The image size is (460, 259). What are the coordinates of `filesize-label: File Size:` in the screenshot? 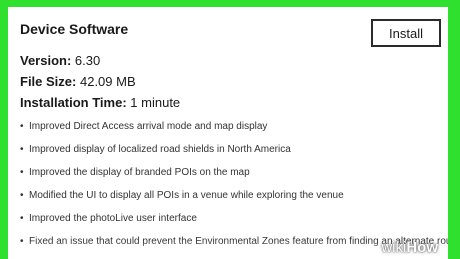 It's located at (48, 81).